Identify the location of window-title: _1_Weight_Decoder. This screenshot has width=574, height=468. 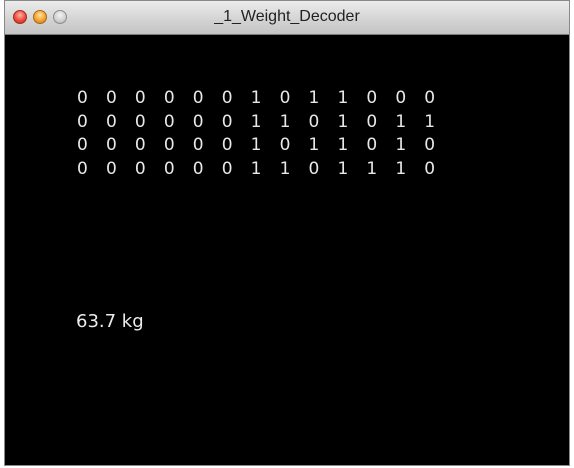
(287, 16).